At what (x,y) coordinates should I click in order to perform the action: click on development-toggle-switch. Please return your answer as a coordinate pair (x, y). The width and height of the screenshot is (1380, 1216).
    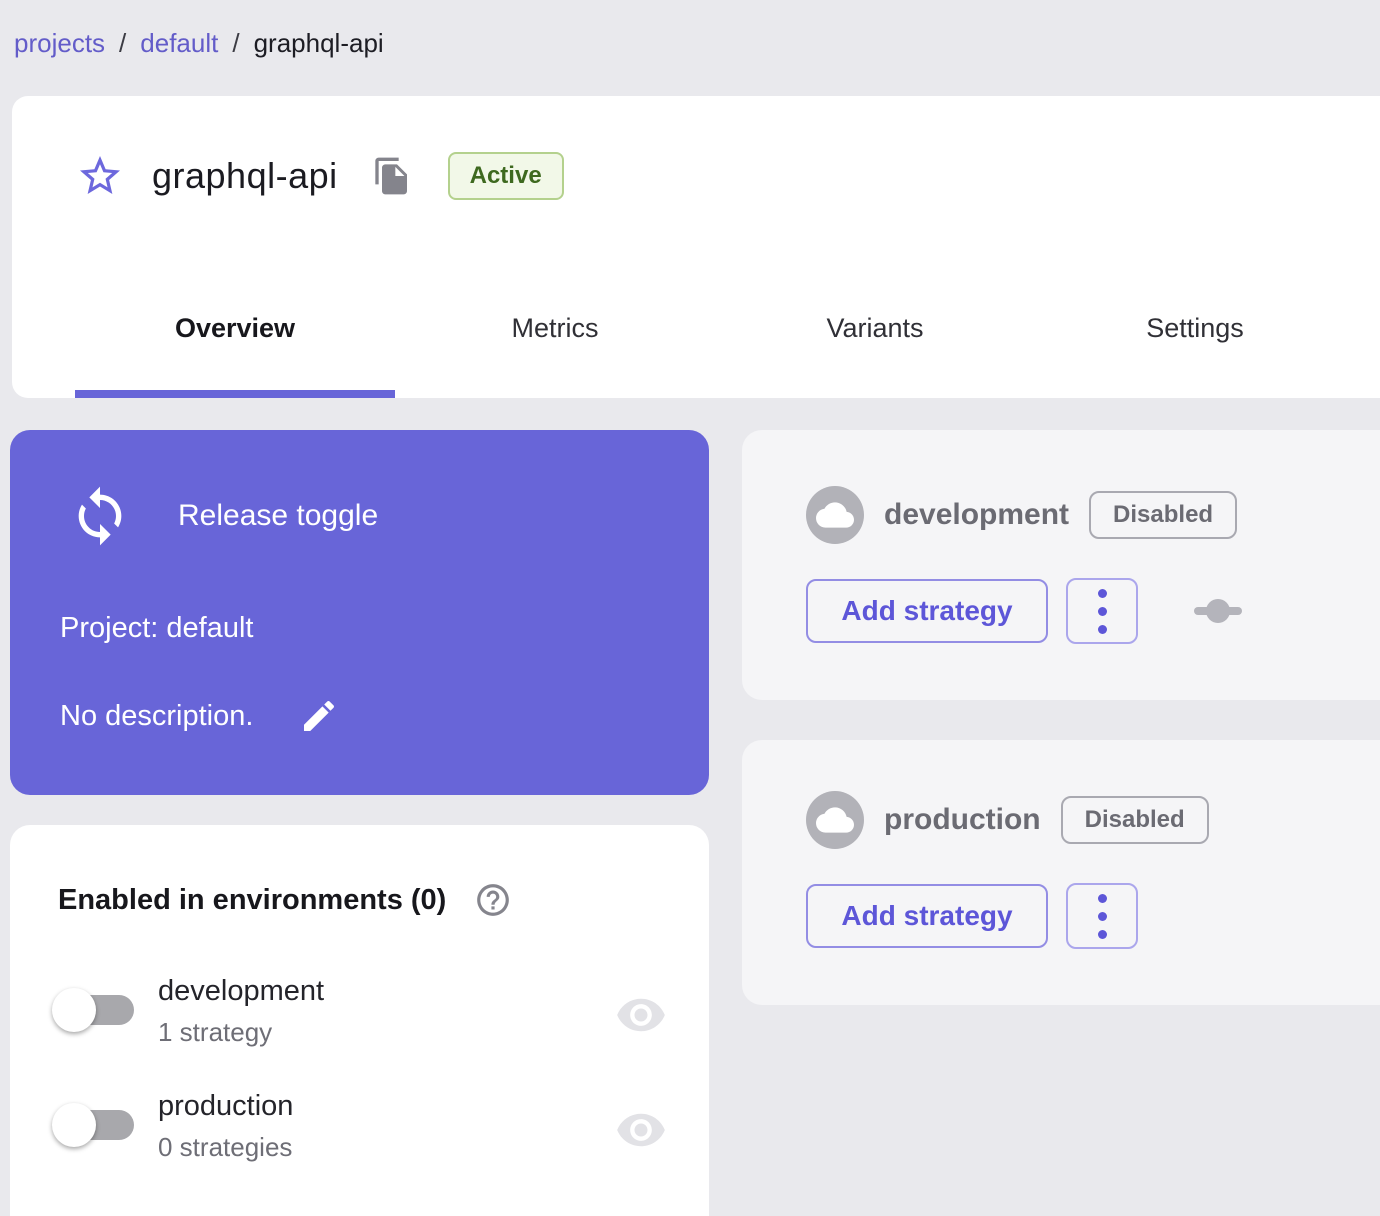
    Looking at the image, I should click on (93, 1010).